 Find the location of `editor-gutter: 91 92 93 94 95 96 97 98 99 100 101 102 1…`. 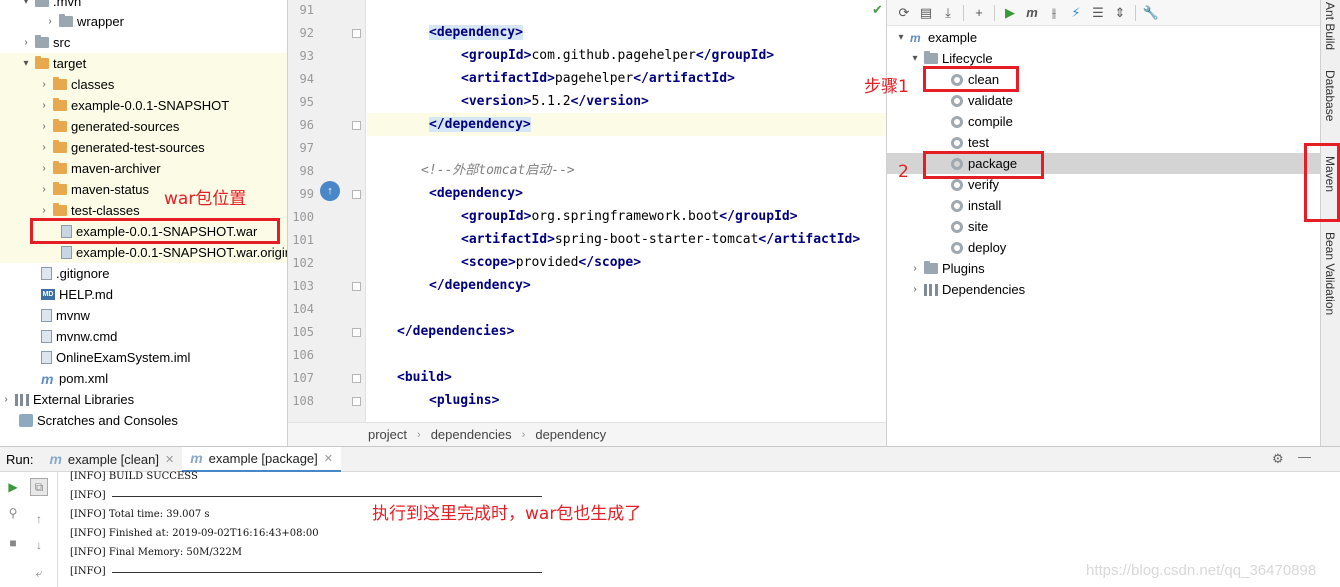

editor-gutter: 91 92 93 94 95 96 97 98 99 100 101 102 1… is located at coordinates (327, 211).